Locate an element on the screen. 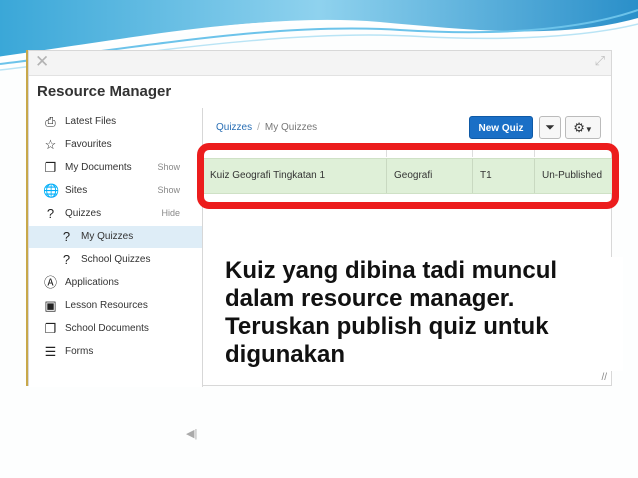 The height and width of the screenshot is (478, 638). filter-button: ⏷ is located at coordinates (550, 127).